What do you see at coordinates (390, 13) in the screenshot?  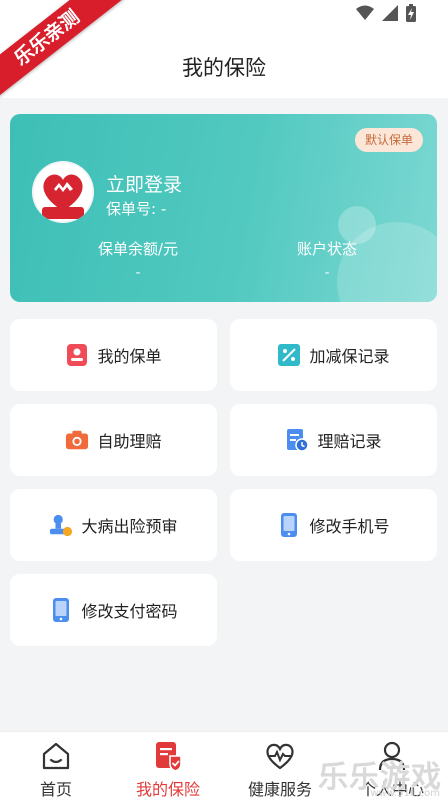 I see `signal-icon` at bounding box center [390, 13].